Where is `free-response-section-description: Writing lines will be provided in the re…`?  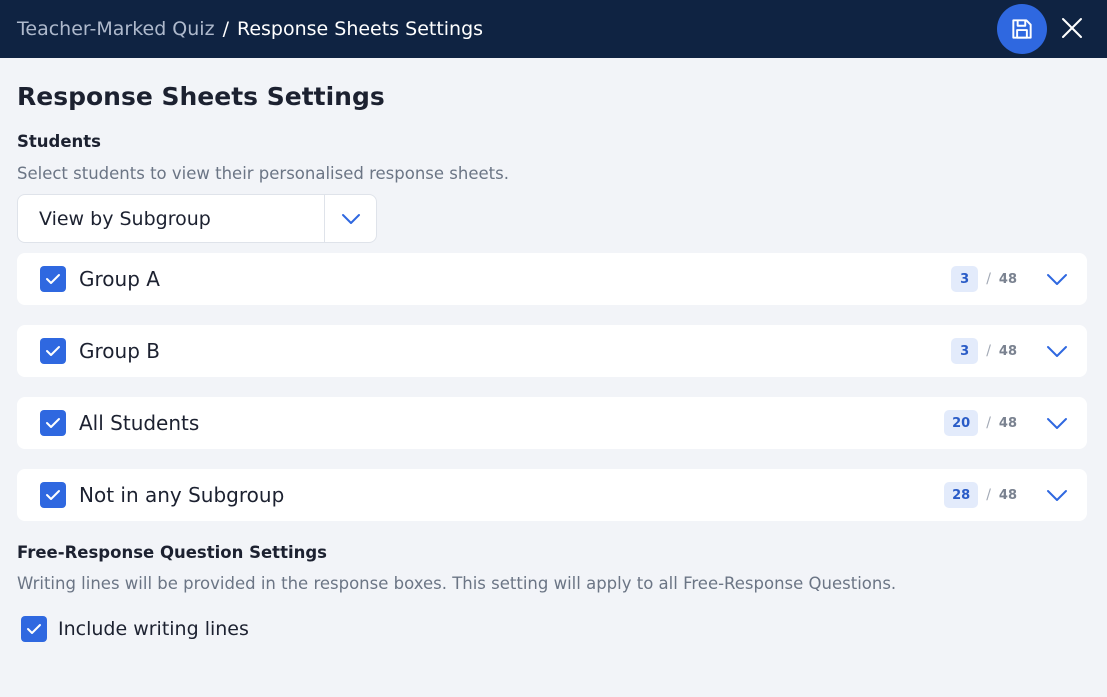 free-response-section-description: Writing lines will be provided in the re… is located at coordinates (457, 583).